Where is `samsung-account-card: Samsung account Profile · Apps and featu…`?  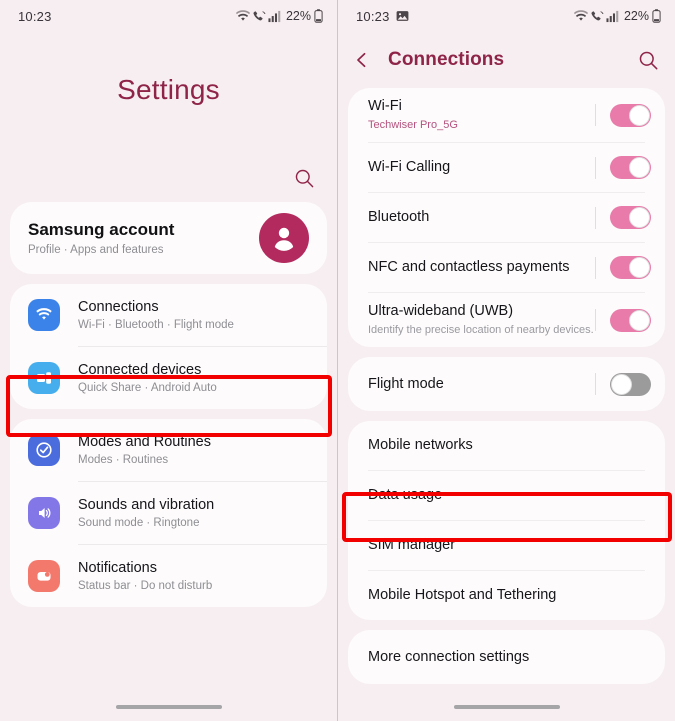 samsung-account-card: Samsung account Profile · Apps and featu… is located at coordinates (168, 238).